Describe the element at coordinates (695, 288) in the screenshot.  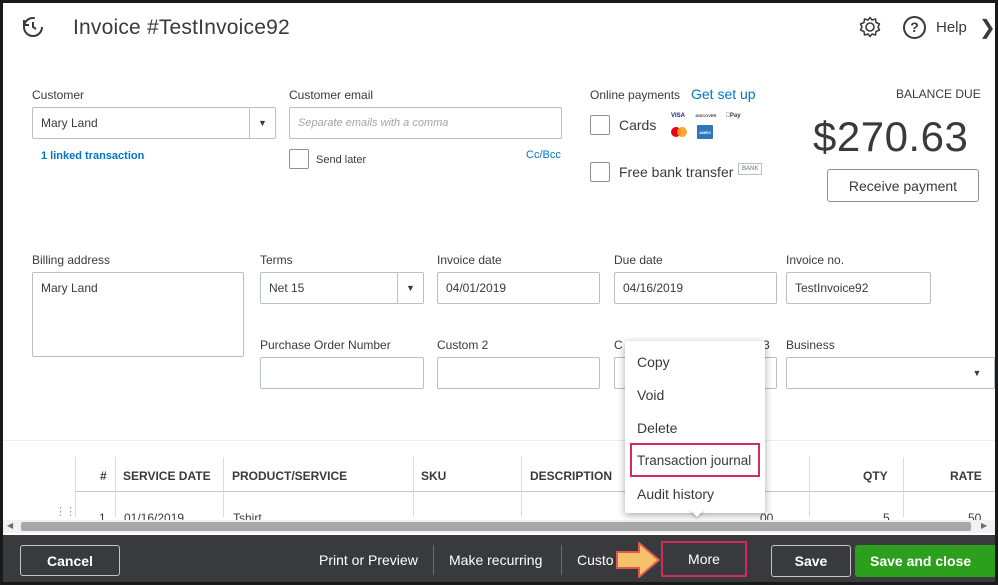
I see `due-date-input: 04/16/2019` at that location.